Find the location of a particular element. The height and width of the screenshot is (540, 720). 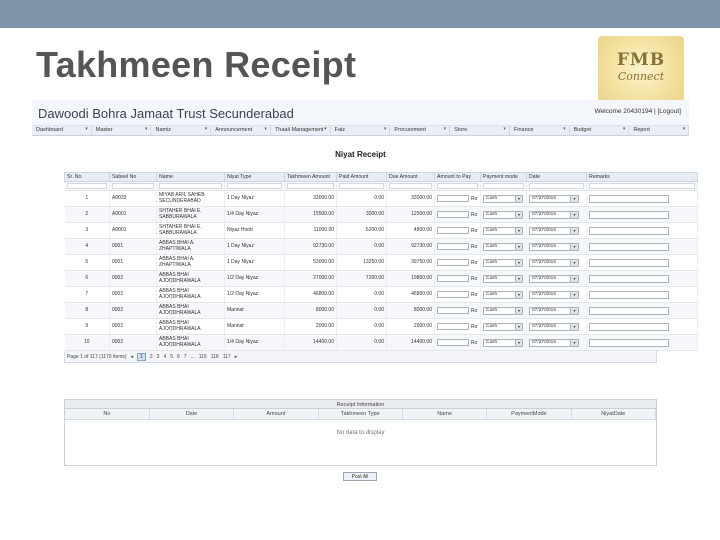

menu-item-report: Report is located at coordinates (659, 130).